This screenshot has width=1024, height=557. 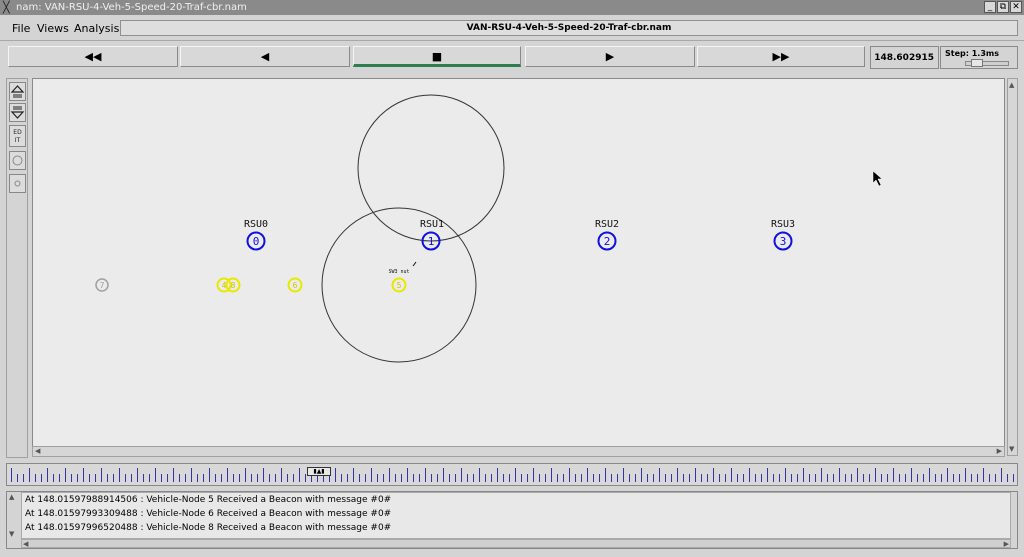 I want to click on maximize-button: ⧉, so click(x=1003, y=7).